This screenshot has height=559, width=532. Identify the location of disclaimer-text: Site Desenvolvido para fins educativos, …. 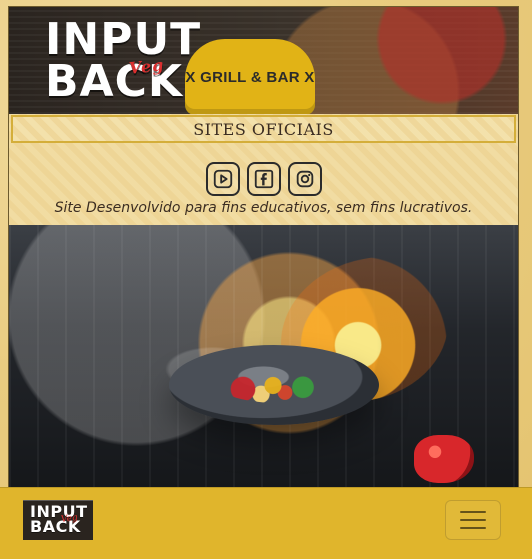
(263, 208).